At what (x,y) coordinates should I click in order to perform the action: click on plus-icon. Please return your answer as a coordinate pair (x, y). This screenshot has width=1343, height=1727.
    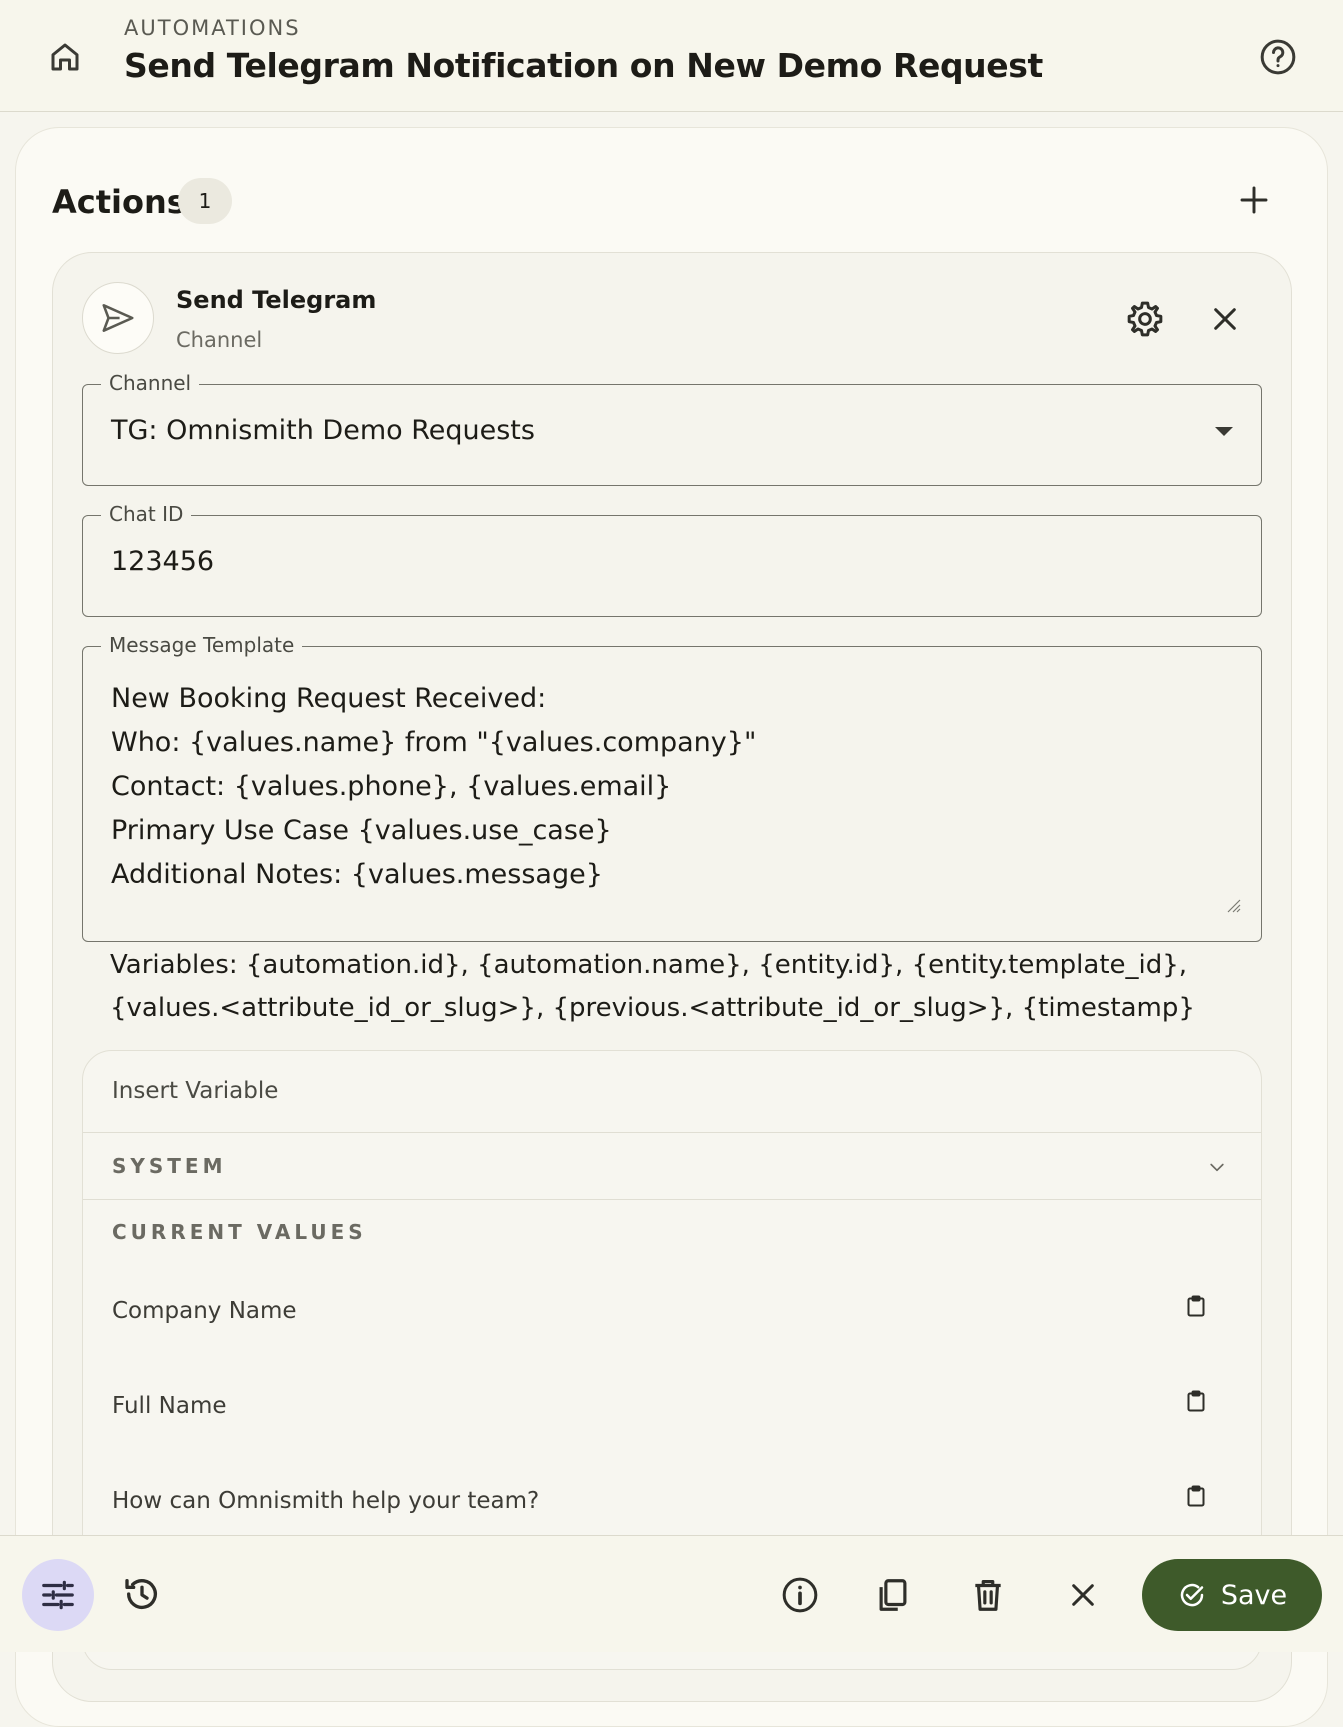
    Looking at the image, I should click on (1254, 200).